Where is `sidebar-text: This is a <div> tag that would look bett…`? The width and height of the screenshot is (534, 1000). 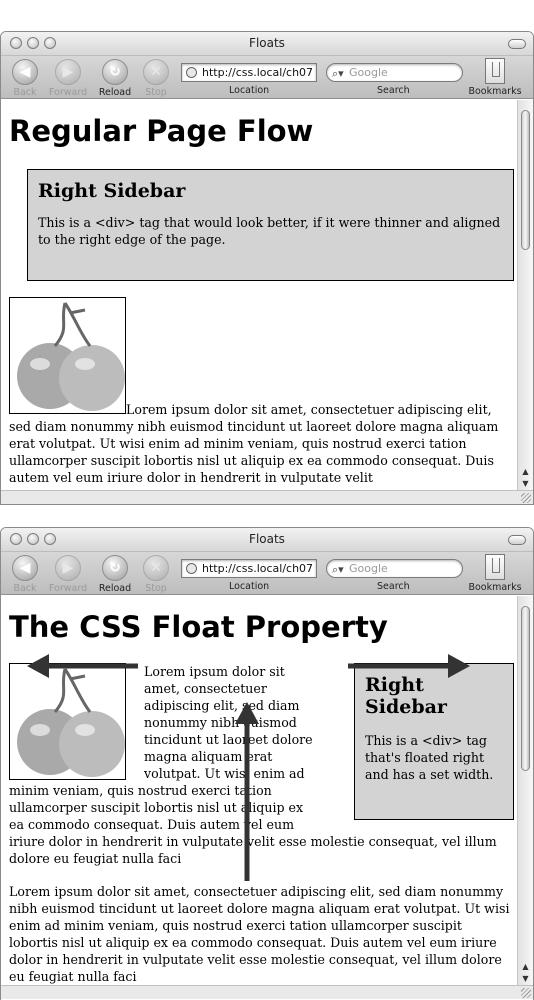
sidebar-text: This is a <div> tag that would look bett… is located at coordinates (269, 231).